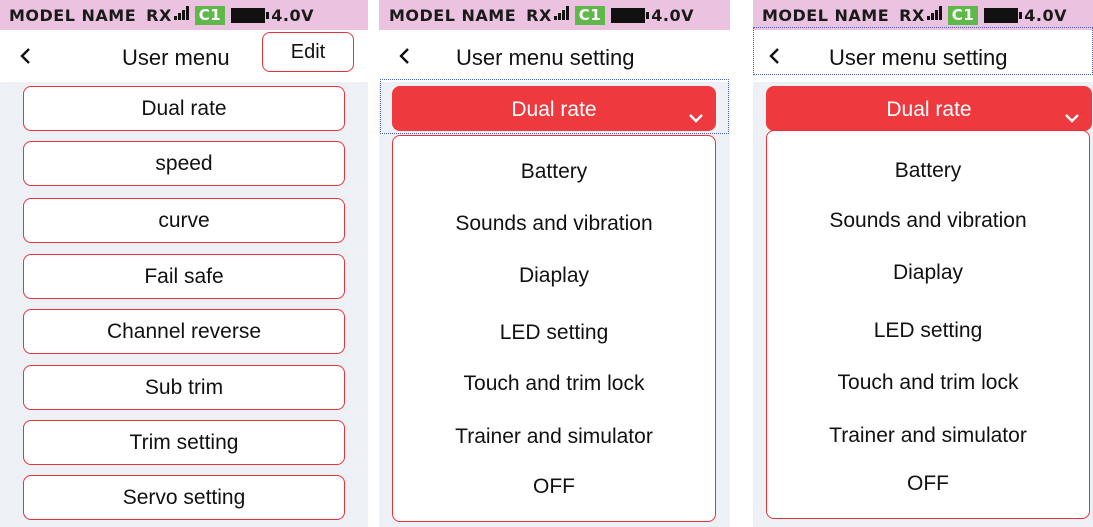 This screenshot has width=1093, height=527. I want to click on menu-item-dual-rate: Dual rate, so click(184, 108).